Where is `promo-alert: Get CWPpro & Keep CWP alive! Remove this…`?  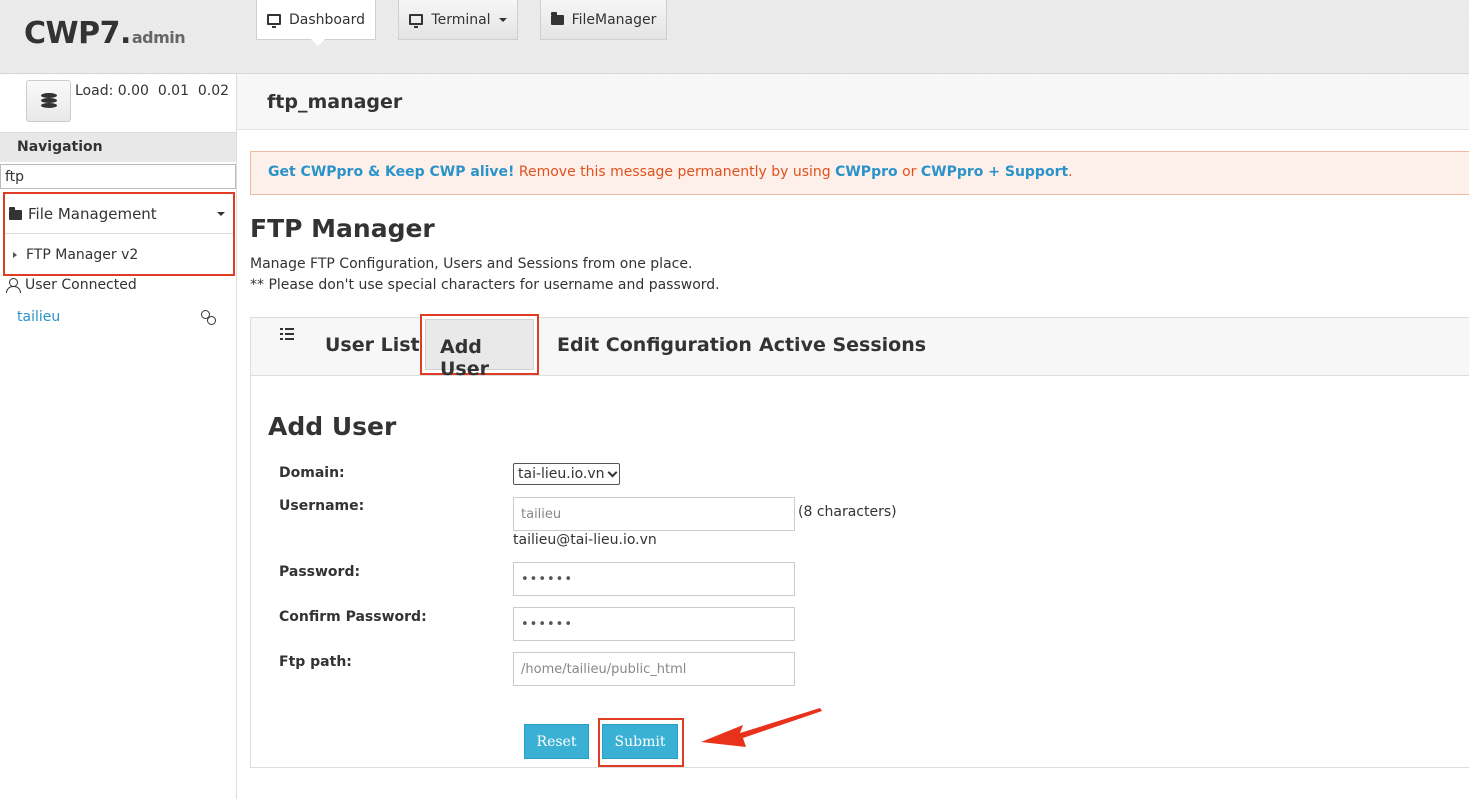 promo-alert: Get CWPpro & Keep CWP alive! Remove this… is located at coordinates (859, 173).